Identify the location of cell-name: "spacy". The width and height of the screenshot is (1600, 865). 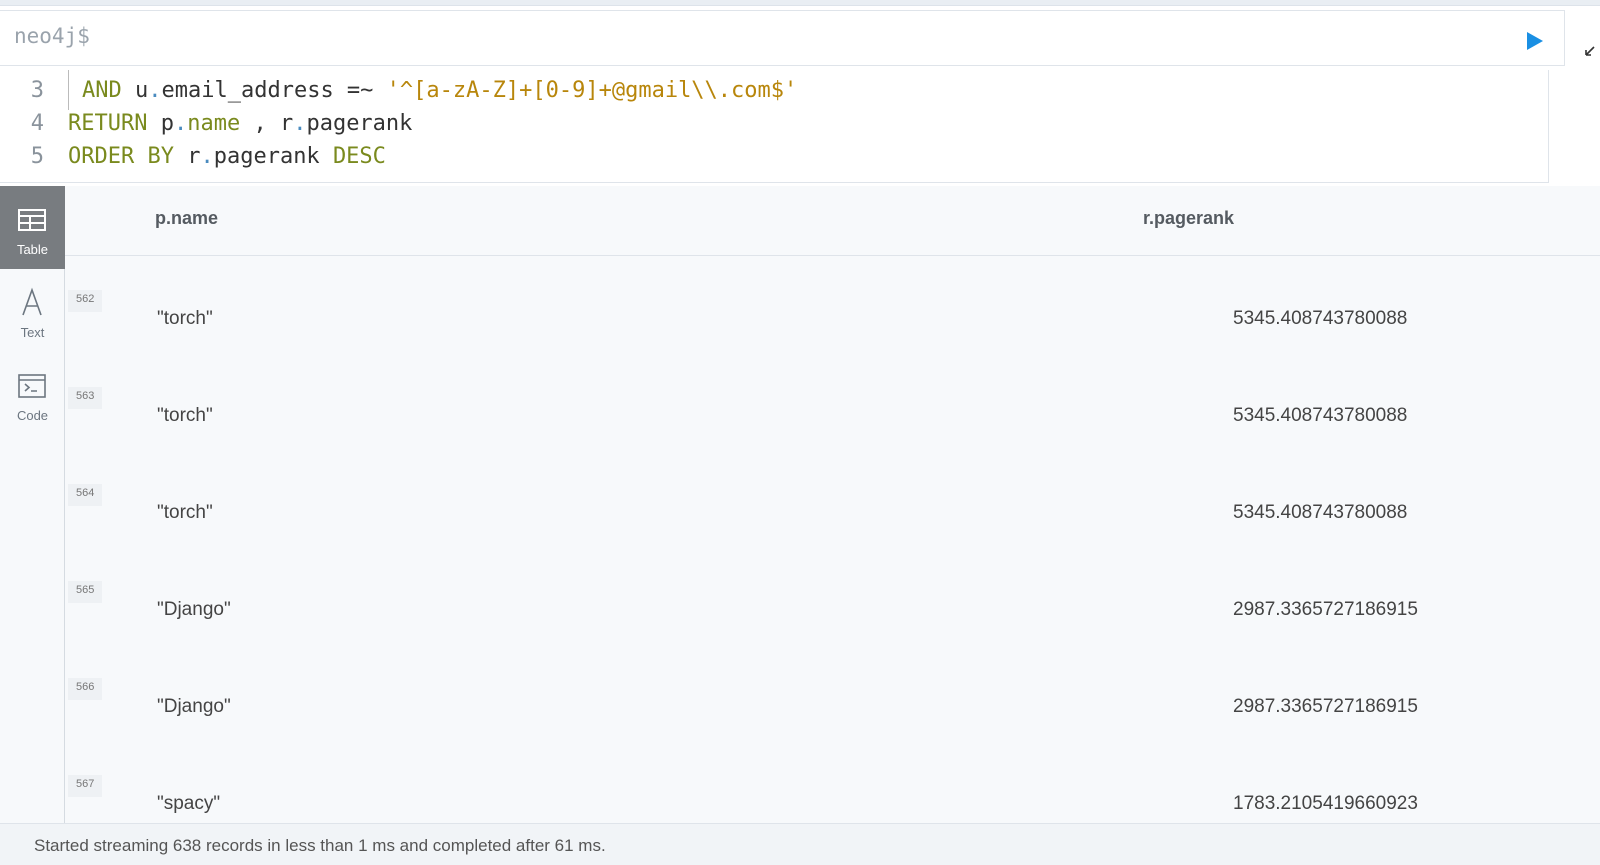
(189, 803).